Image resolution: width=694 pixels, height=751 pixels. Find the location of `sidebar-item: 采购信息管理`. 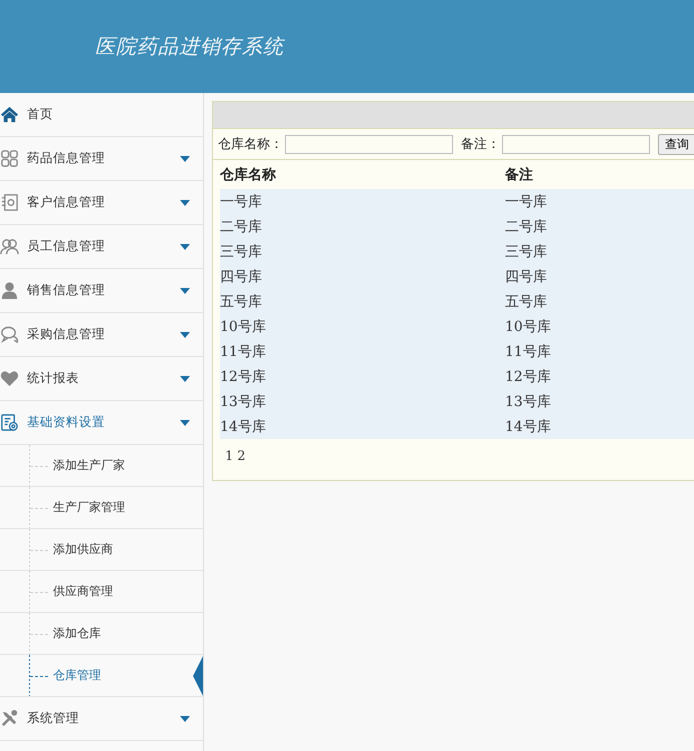

sidebar-item: 采购信息管理 is located at coordinates (101, 335).